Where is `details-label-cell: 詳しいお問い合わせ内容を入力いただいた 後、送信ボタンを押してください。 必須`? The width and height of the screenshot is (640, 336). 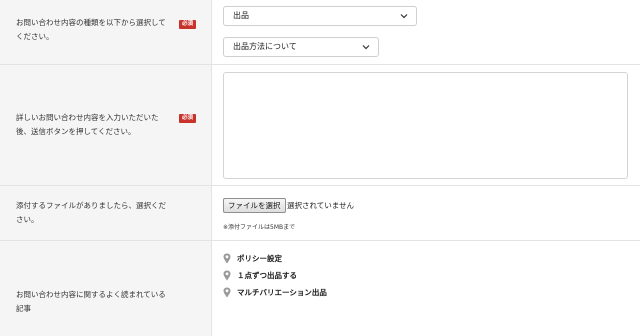
details-label-cell: 詳しいお問い合わせ内容を入力いただいた 後、送信ボタンを押してください。 必須 is located at coordinates (106, 125).